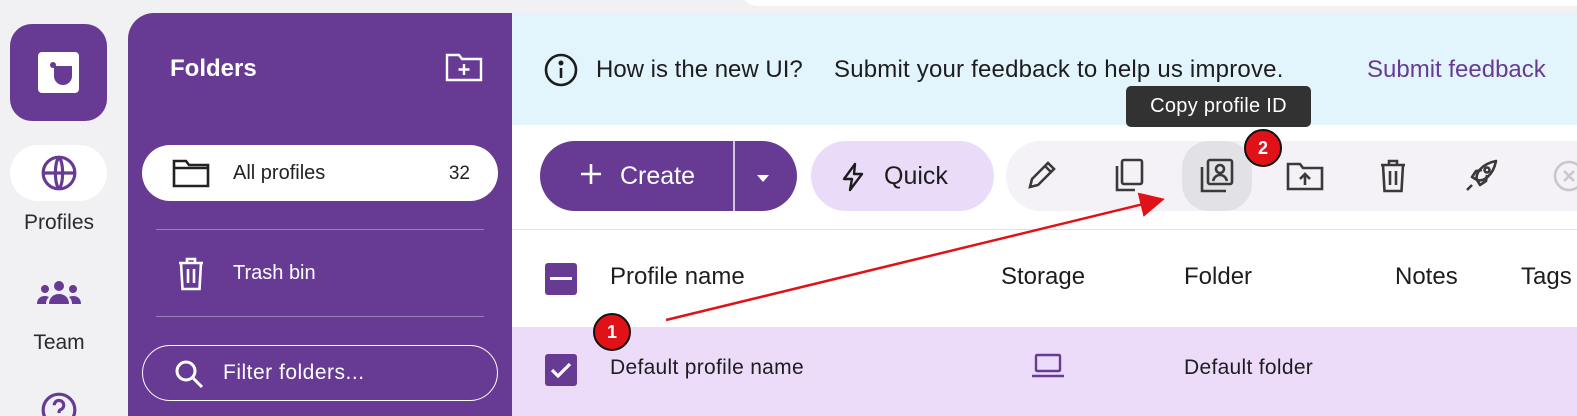 Image resolution: width=1577 pixels, height=416 pixels. What do you see at coordinates (734, 176) in the screenshot?
I see `split-divider` at bounding box center [734, 176].